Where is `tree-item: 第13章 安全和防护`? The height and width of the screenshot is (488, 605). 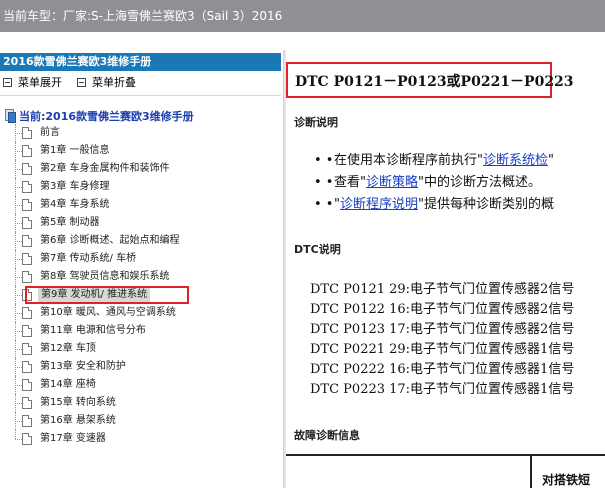 tree-item: 第13章 安全和防护 is located at coordinates (141, 367).